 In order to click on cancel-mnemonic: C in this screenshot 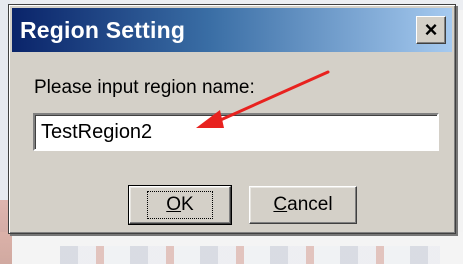, I will do `click(280, 204)`.